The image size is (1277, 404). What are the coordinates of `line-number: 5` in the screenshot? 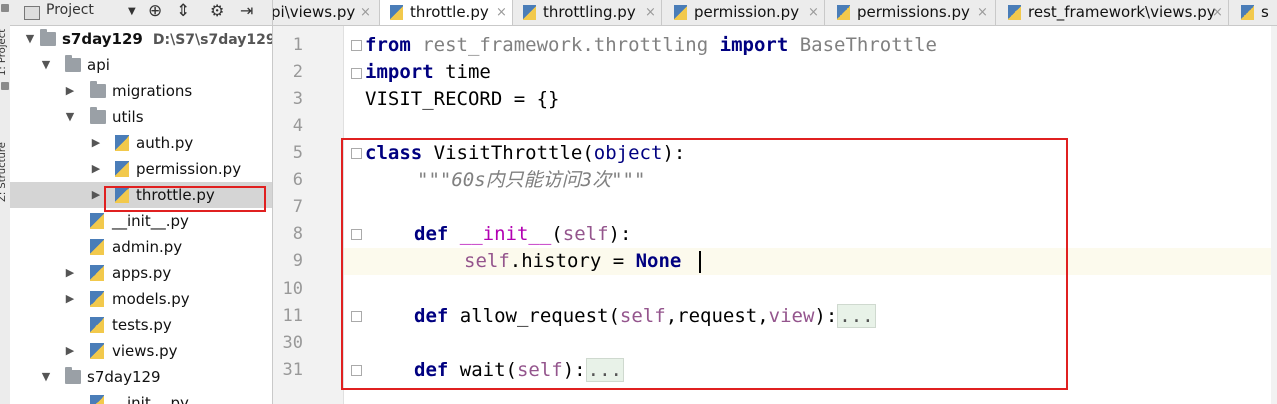 It's located at (297, 153).